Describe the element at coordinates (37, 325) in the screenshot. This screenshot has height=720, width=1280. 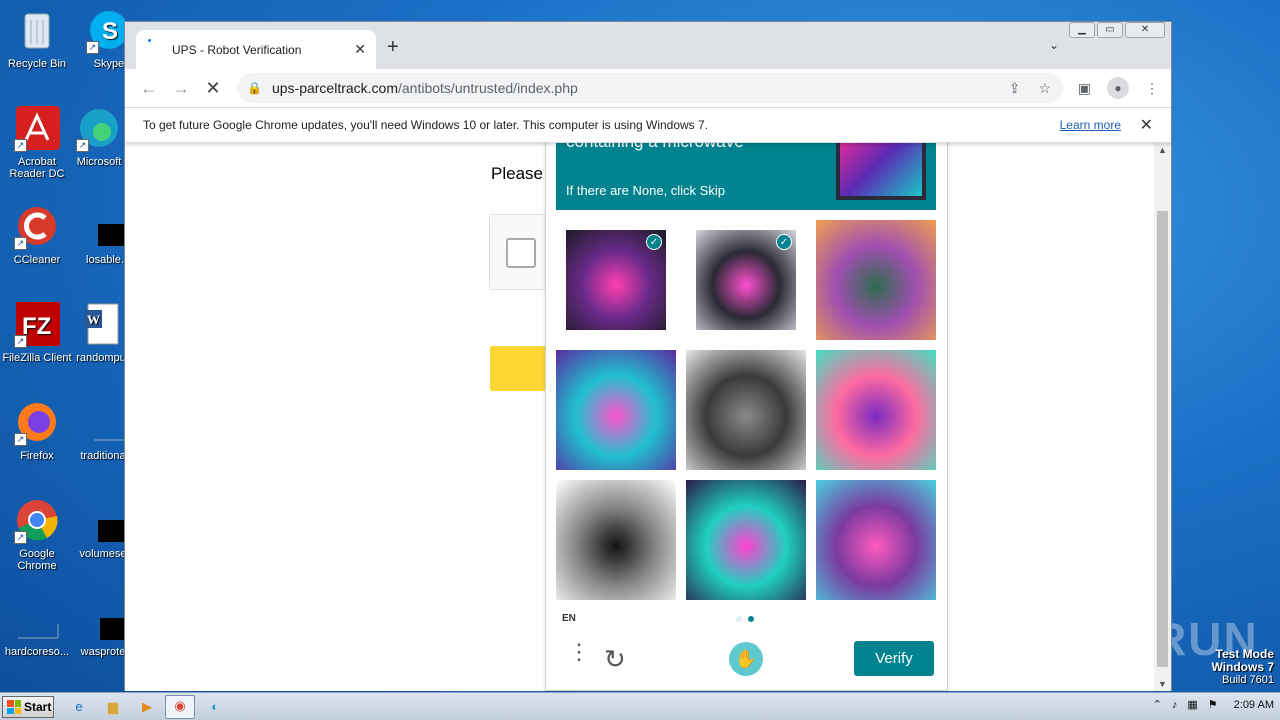
I see `filezilla-icon: FZ ↗` at that location.